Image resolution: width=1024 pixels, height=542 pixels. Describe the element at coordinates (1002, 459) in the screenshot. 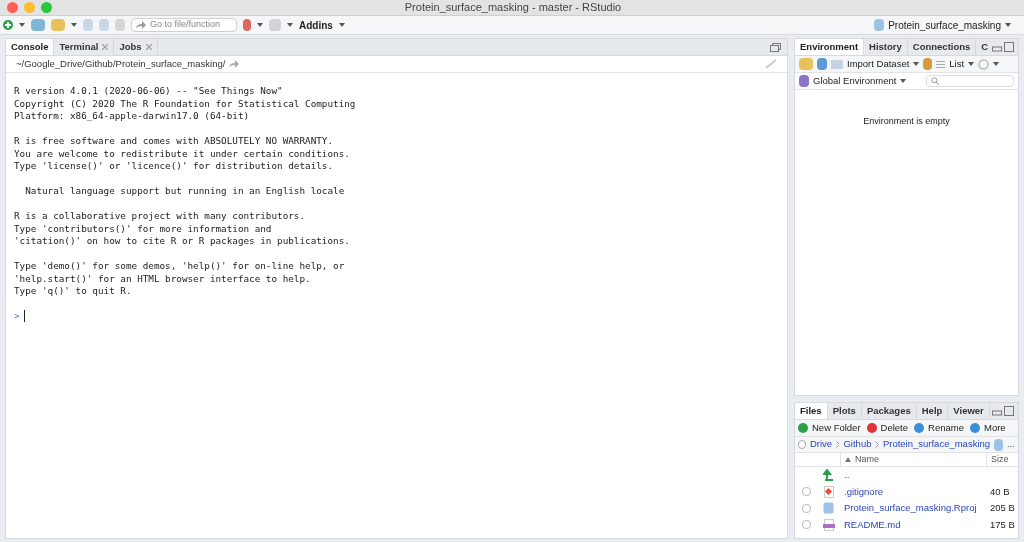

I see `column-header: Size` at that location.